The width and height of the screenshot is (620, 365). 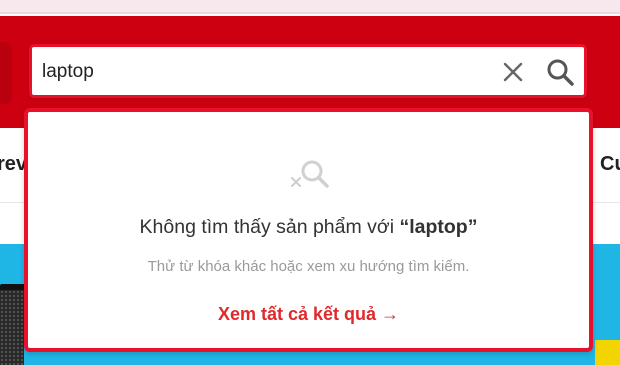 I want to click on banner-accent-shape, so click(x=607, y=352).